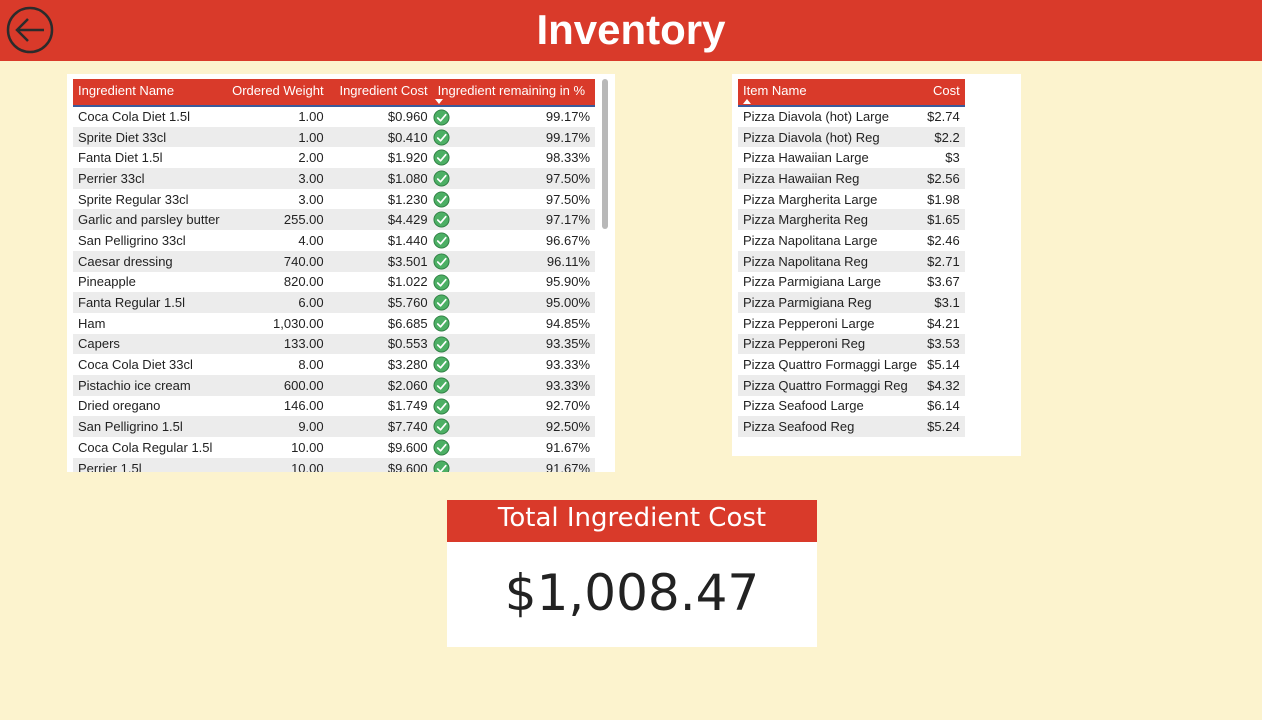 This screenshot has height=720, width=1262. What do you see at coordinates (132, 240) in the screenshot?
I see `ingredient-name-cell: San Pelligrino 33cl` at bounding box center [132, 240].